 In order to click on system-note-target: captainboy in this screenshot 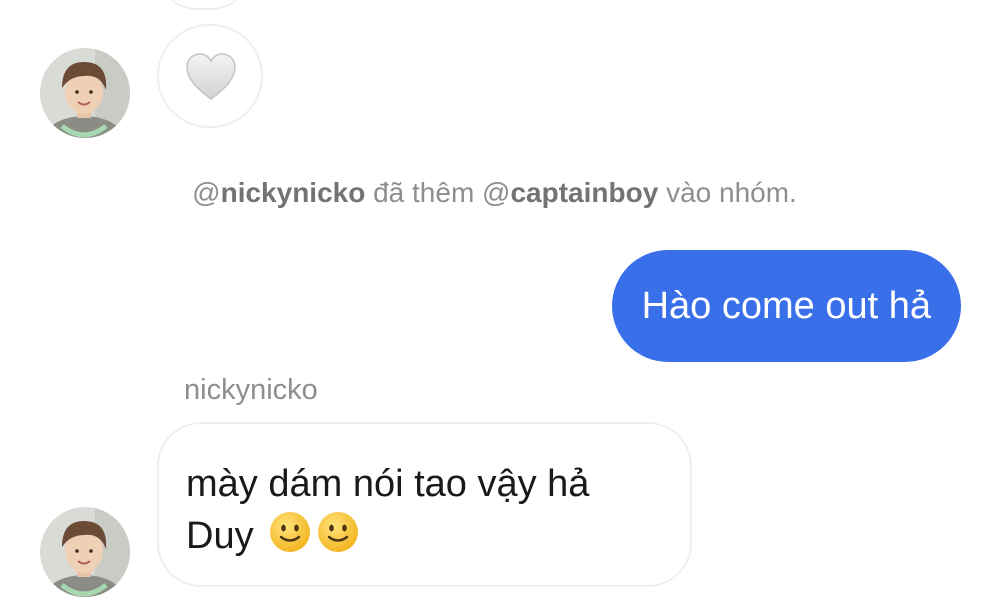, I will do `click(584, 192)`.